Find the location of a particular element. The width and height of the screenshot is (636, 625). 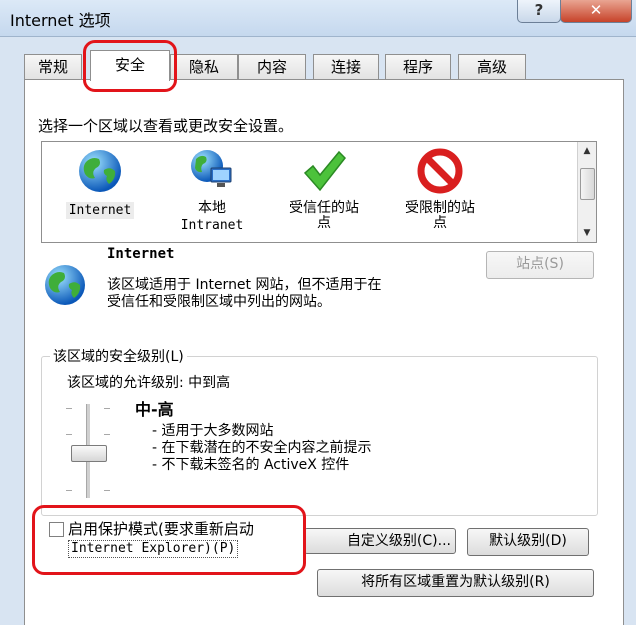

selected-zone-desc-1: 该区域适用于 Internet 网站，但不适用于在 is located at coordinates (244, 285).